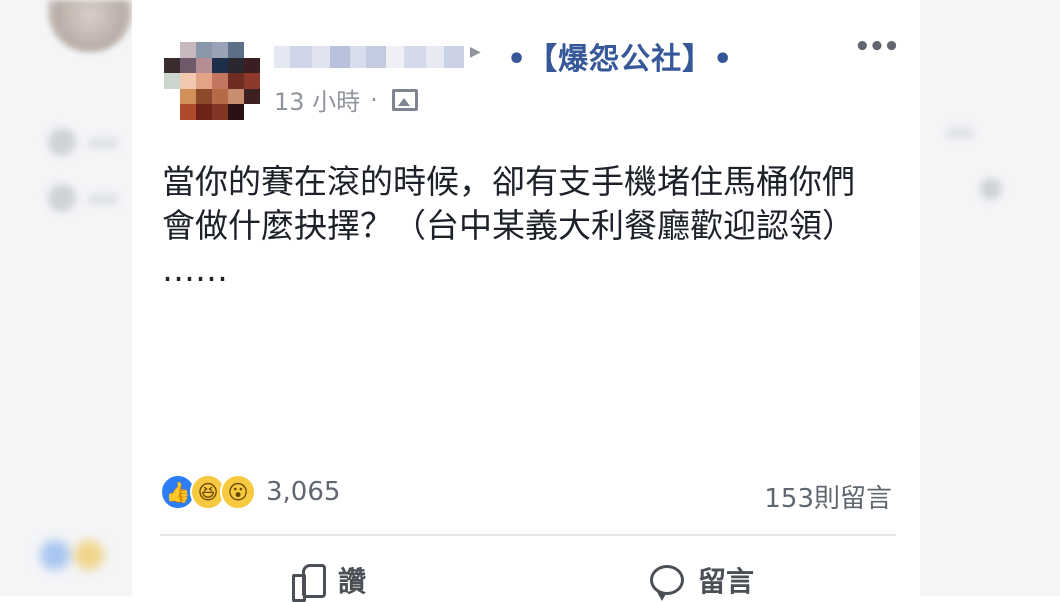  I want to click on photo-icon, so click(404, 99).